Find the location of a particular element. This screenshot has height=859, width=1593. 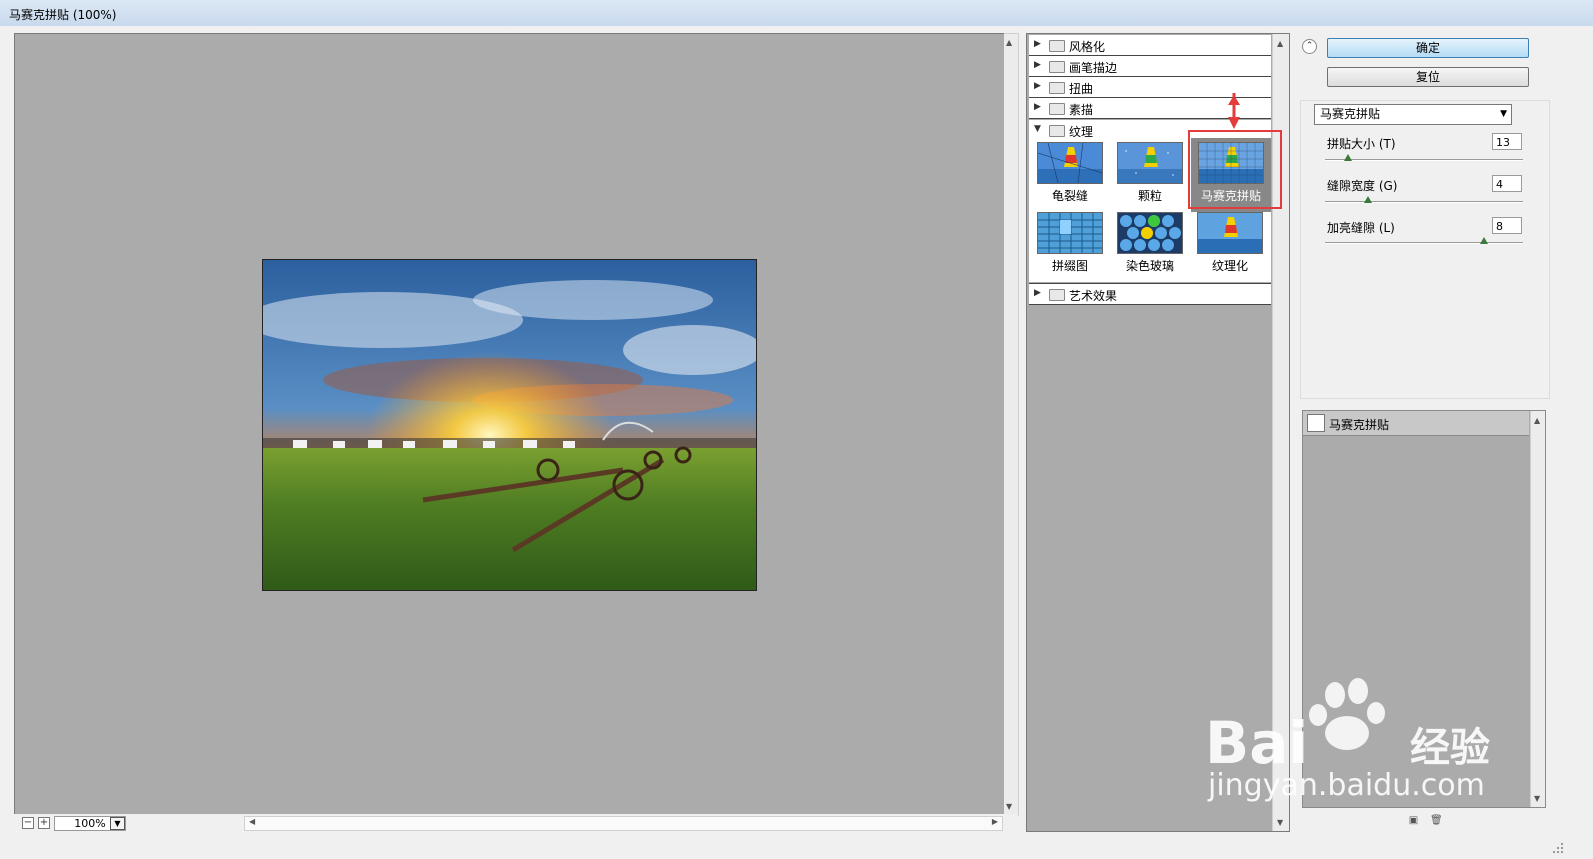

tile-size-slider is located at coordinates (1424, 160).